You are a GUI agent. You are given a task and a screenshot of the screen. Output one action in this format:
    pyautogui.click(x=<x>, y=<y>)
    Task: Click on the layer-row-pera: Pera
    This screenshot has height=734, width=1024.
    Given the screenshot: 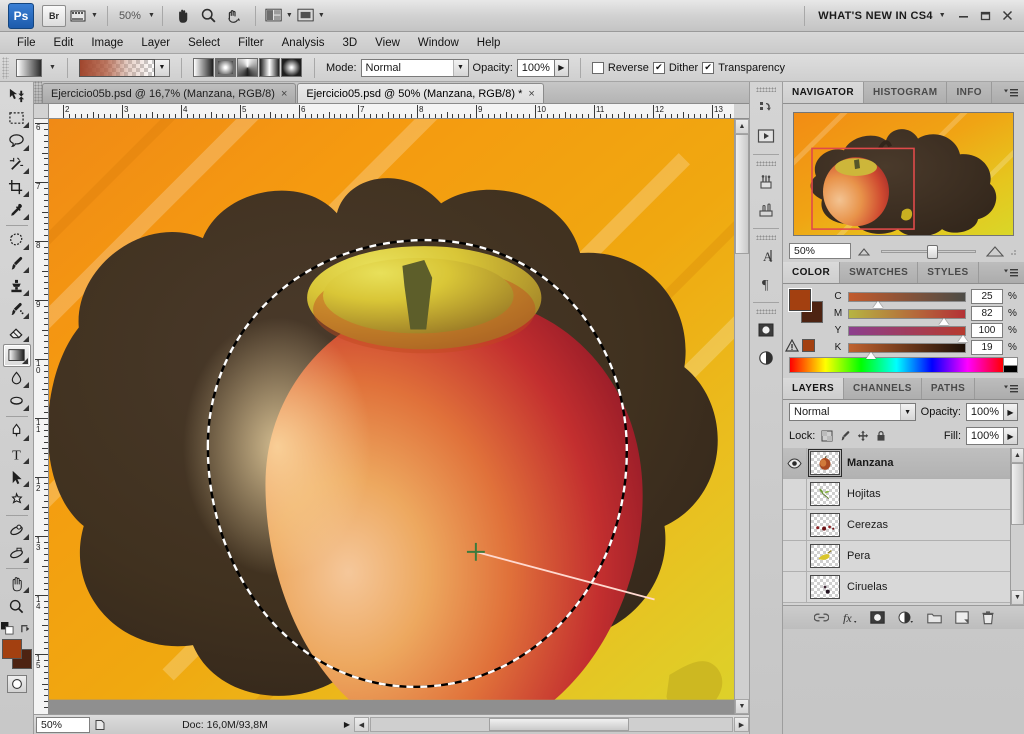 What is the action you would take?
    pyautogui.click(x=896, y=556)
    